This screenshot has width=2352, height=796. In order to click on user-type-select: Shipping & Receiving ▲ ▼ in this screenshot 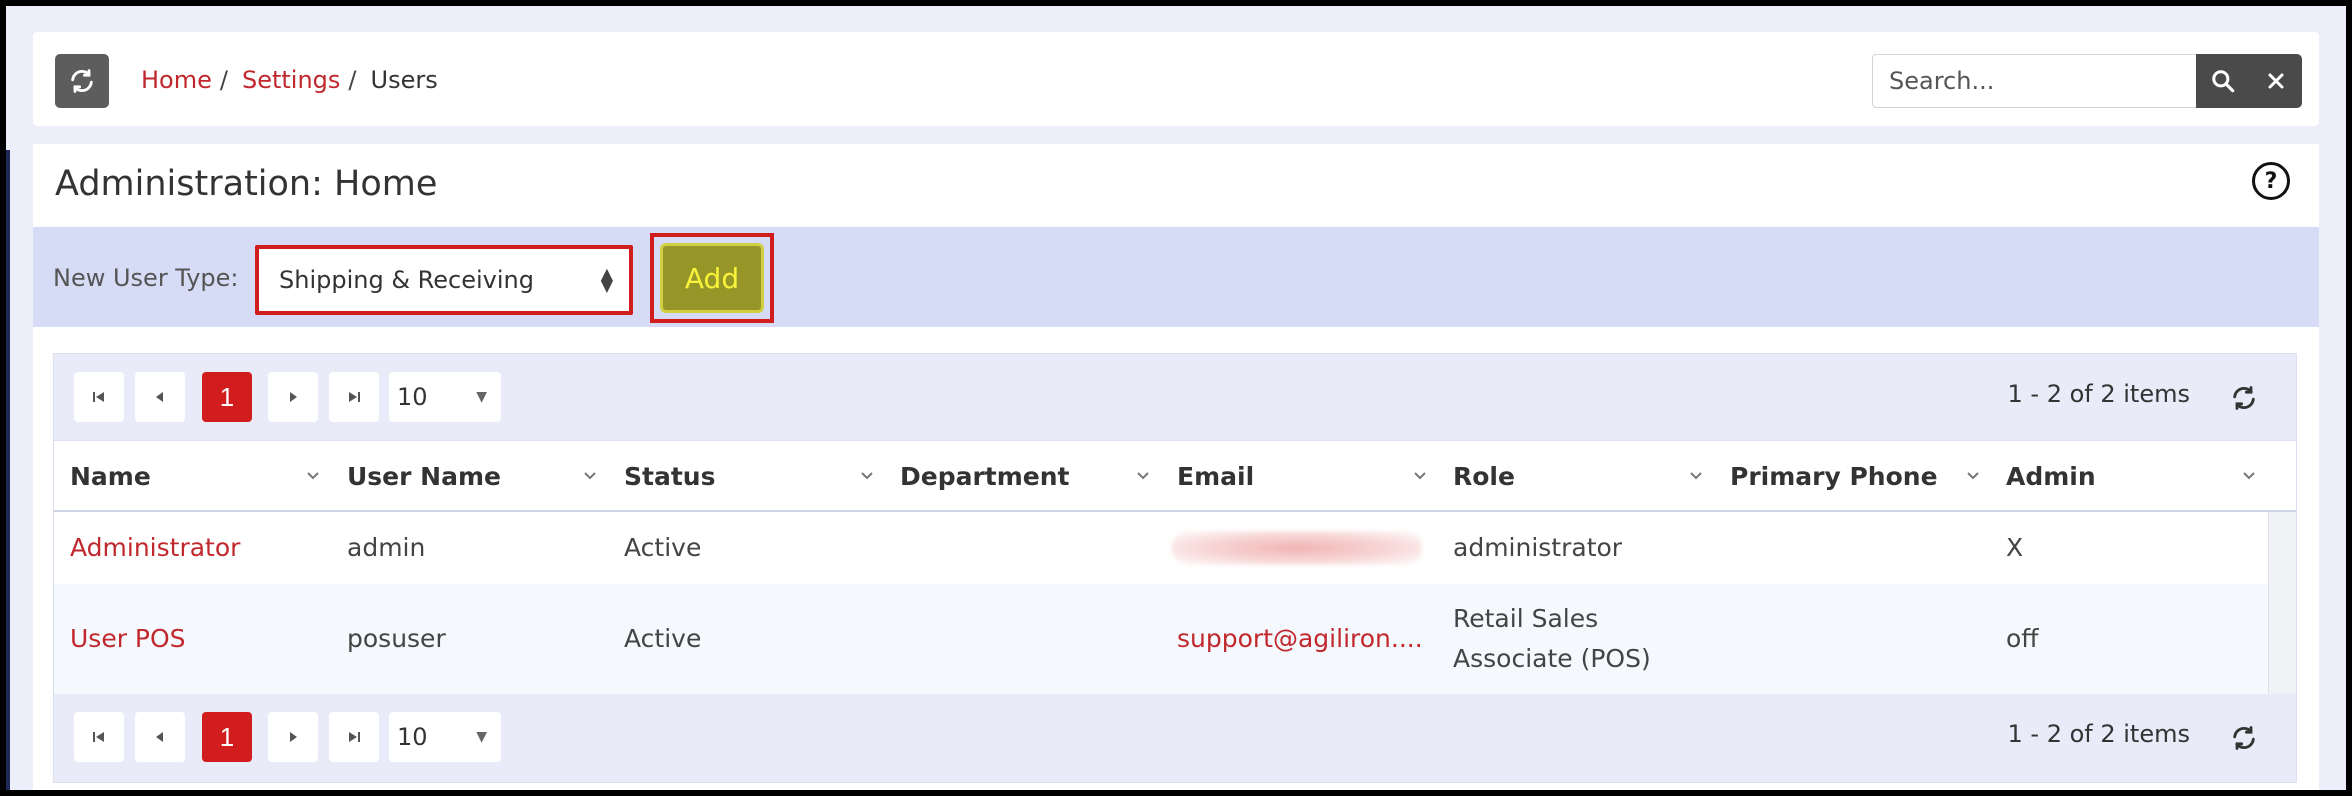, I will do `click(444, 280)`.